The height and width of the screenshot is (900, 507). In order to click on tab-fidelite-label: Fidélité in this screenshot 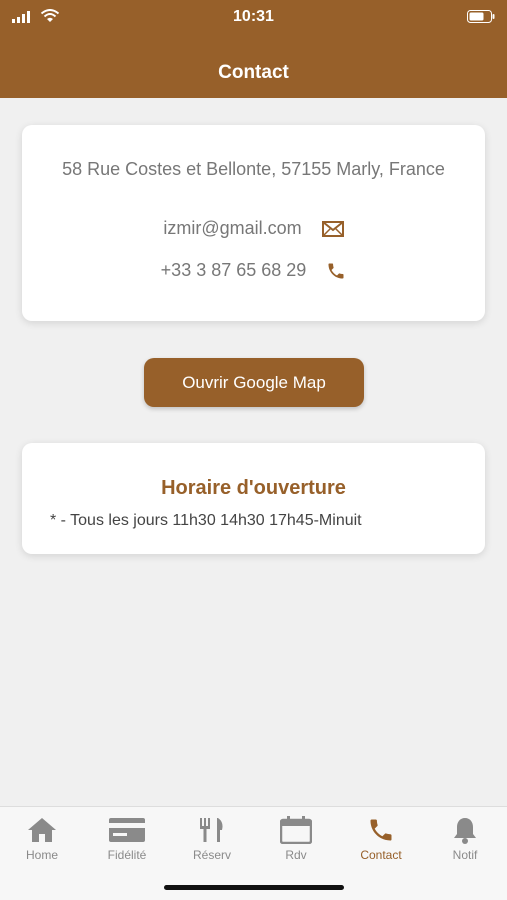, I will do `click(127, 855)`.